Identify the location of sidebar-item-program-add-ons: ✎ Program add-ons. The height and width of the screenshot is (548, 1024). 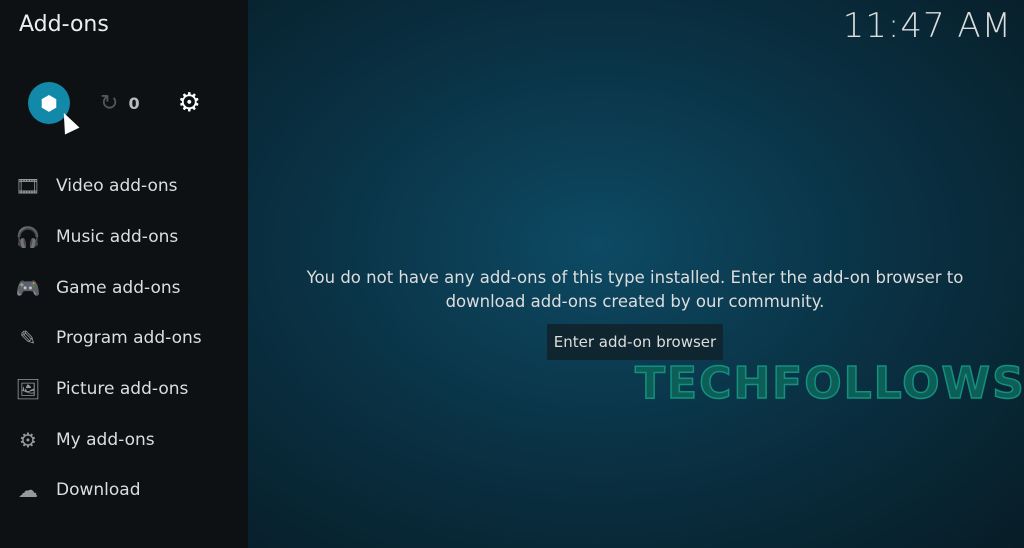
(124, 338).